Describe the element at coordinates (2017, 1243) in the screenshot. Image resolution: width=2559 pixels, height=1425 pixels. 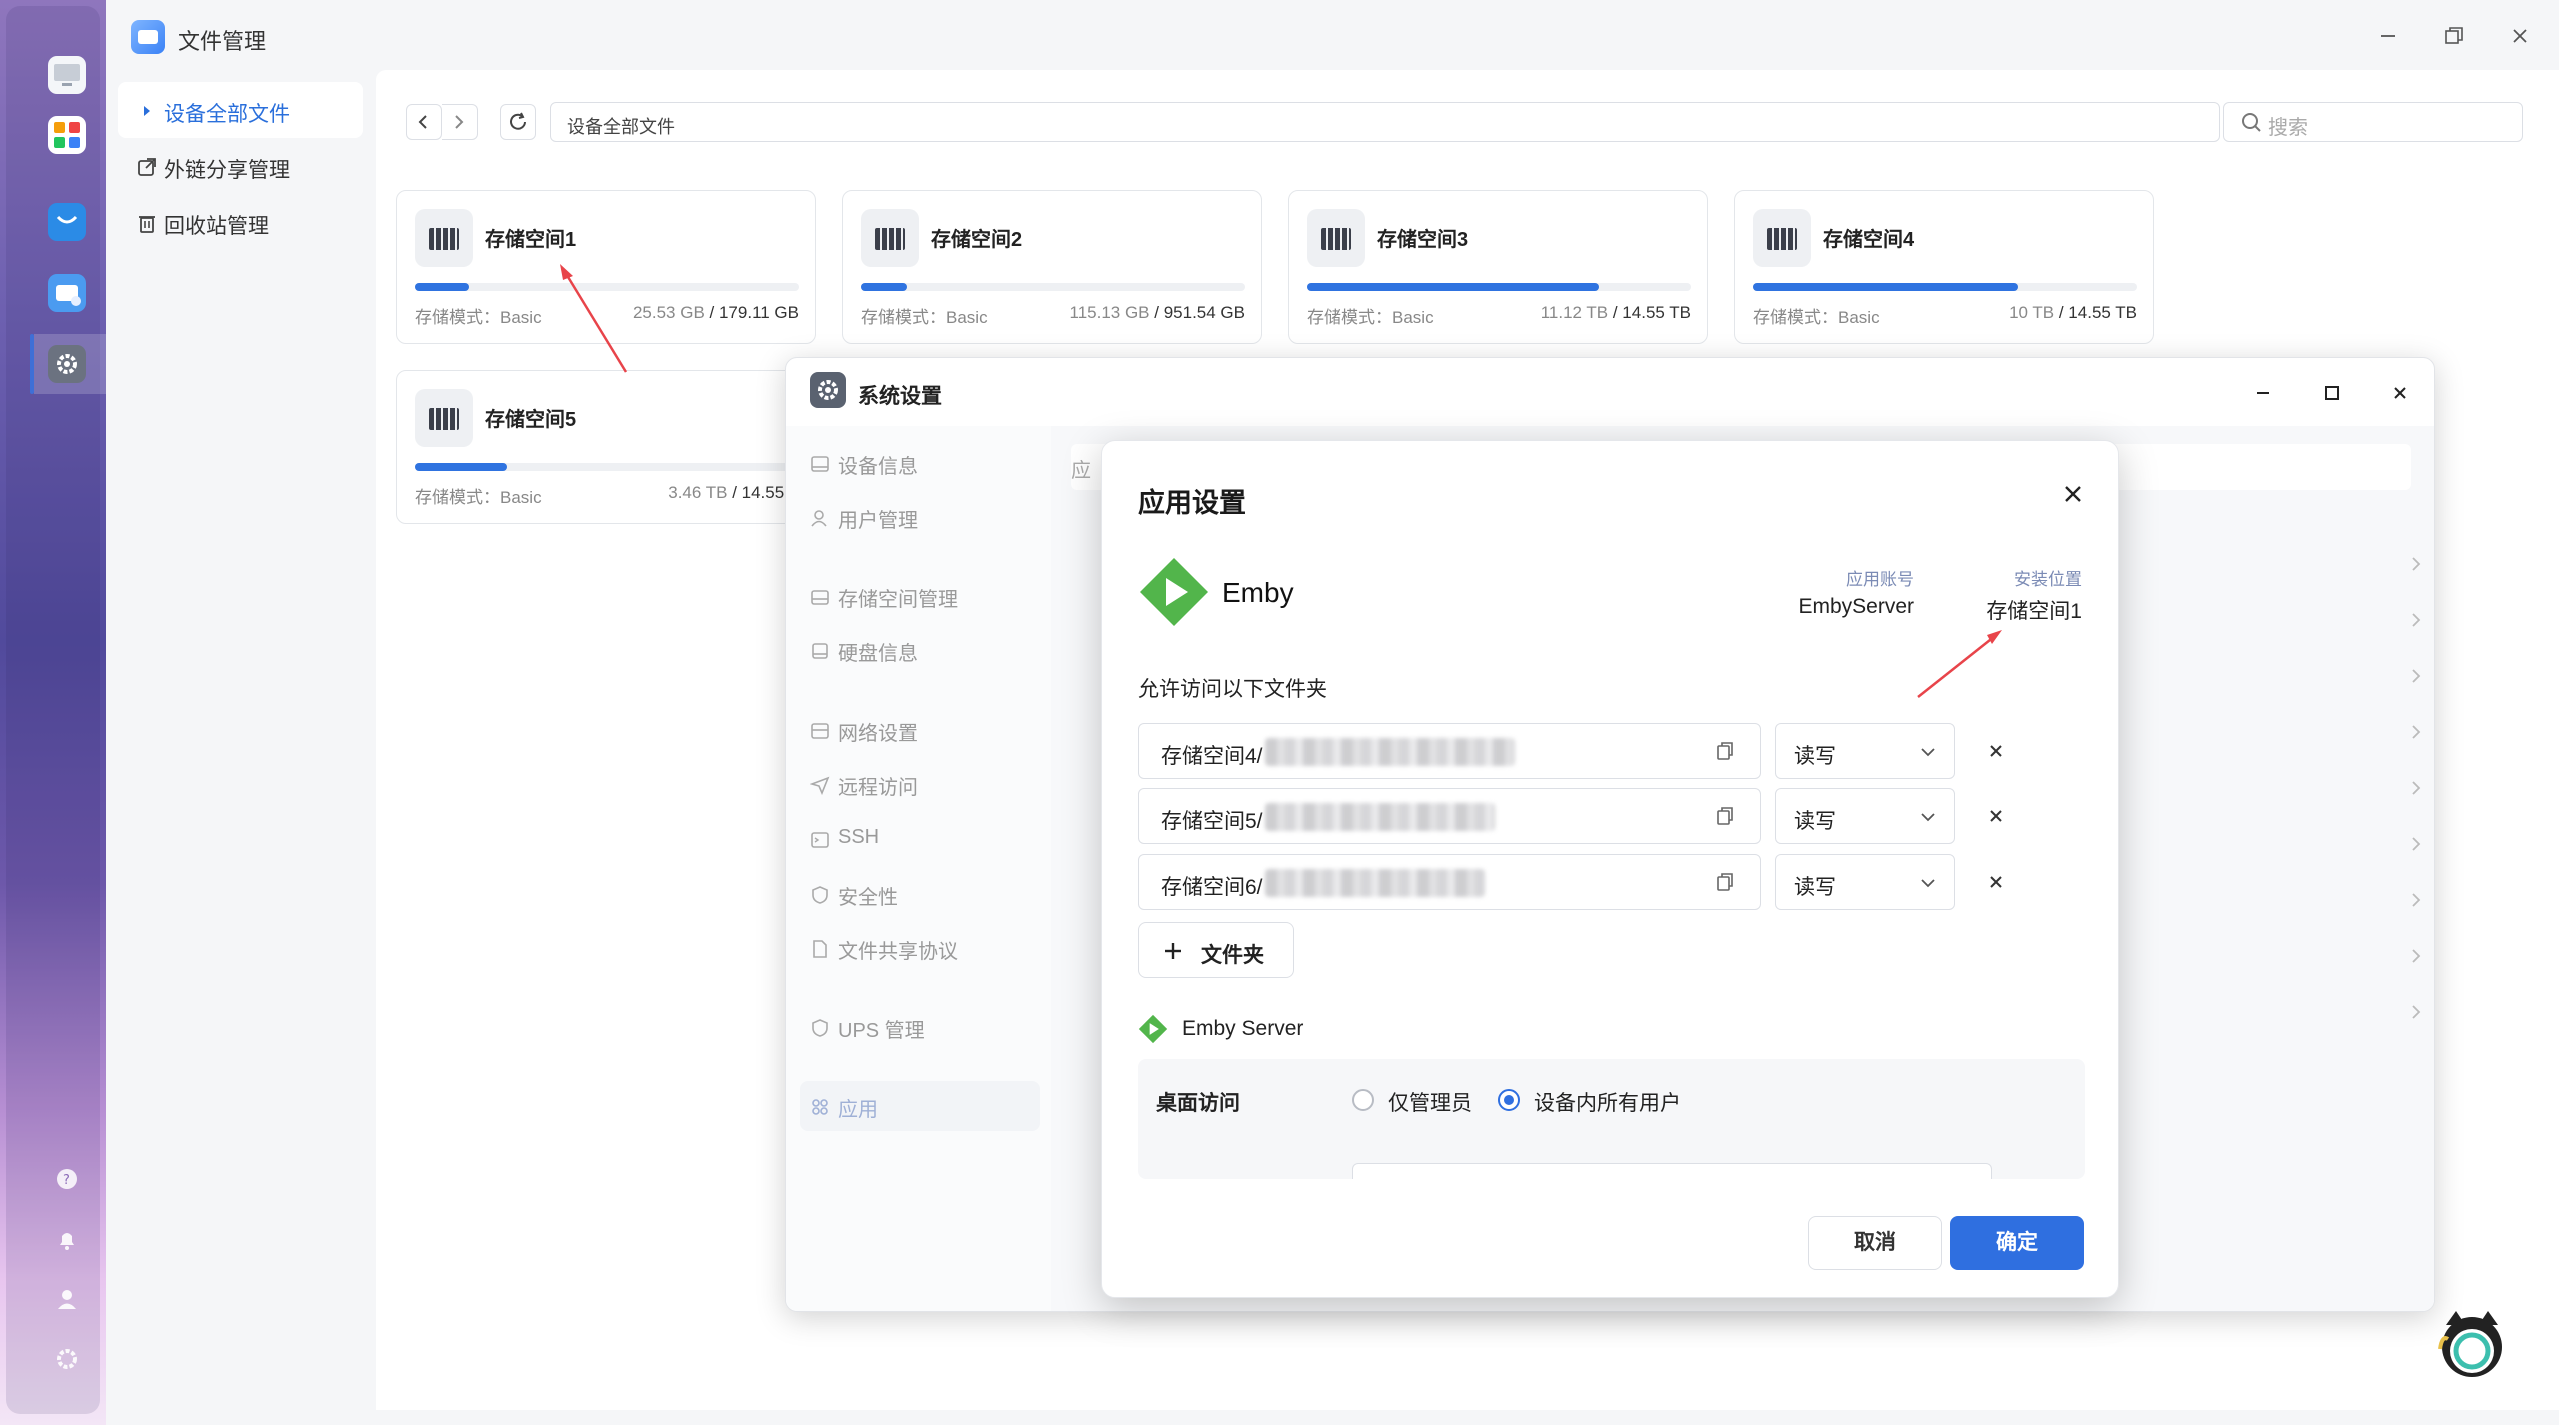
I see `confirm-button: 确定` at that location.